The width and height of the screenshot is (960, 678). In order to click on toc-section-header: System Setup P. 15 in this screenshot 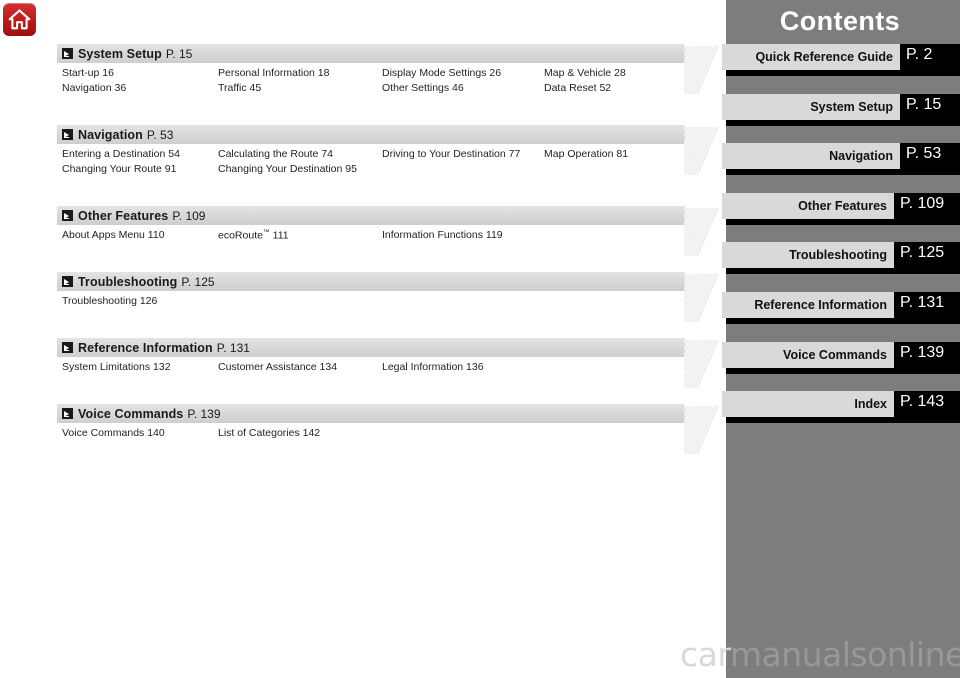, I will do `click(371, 53)`.